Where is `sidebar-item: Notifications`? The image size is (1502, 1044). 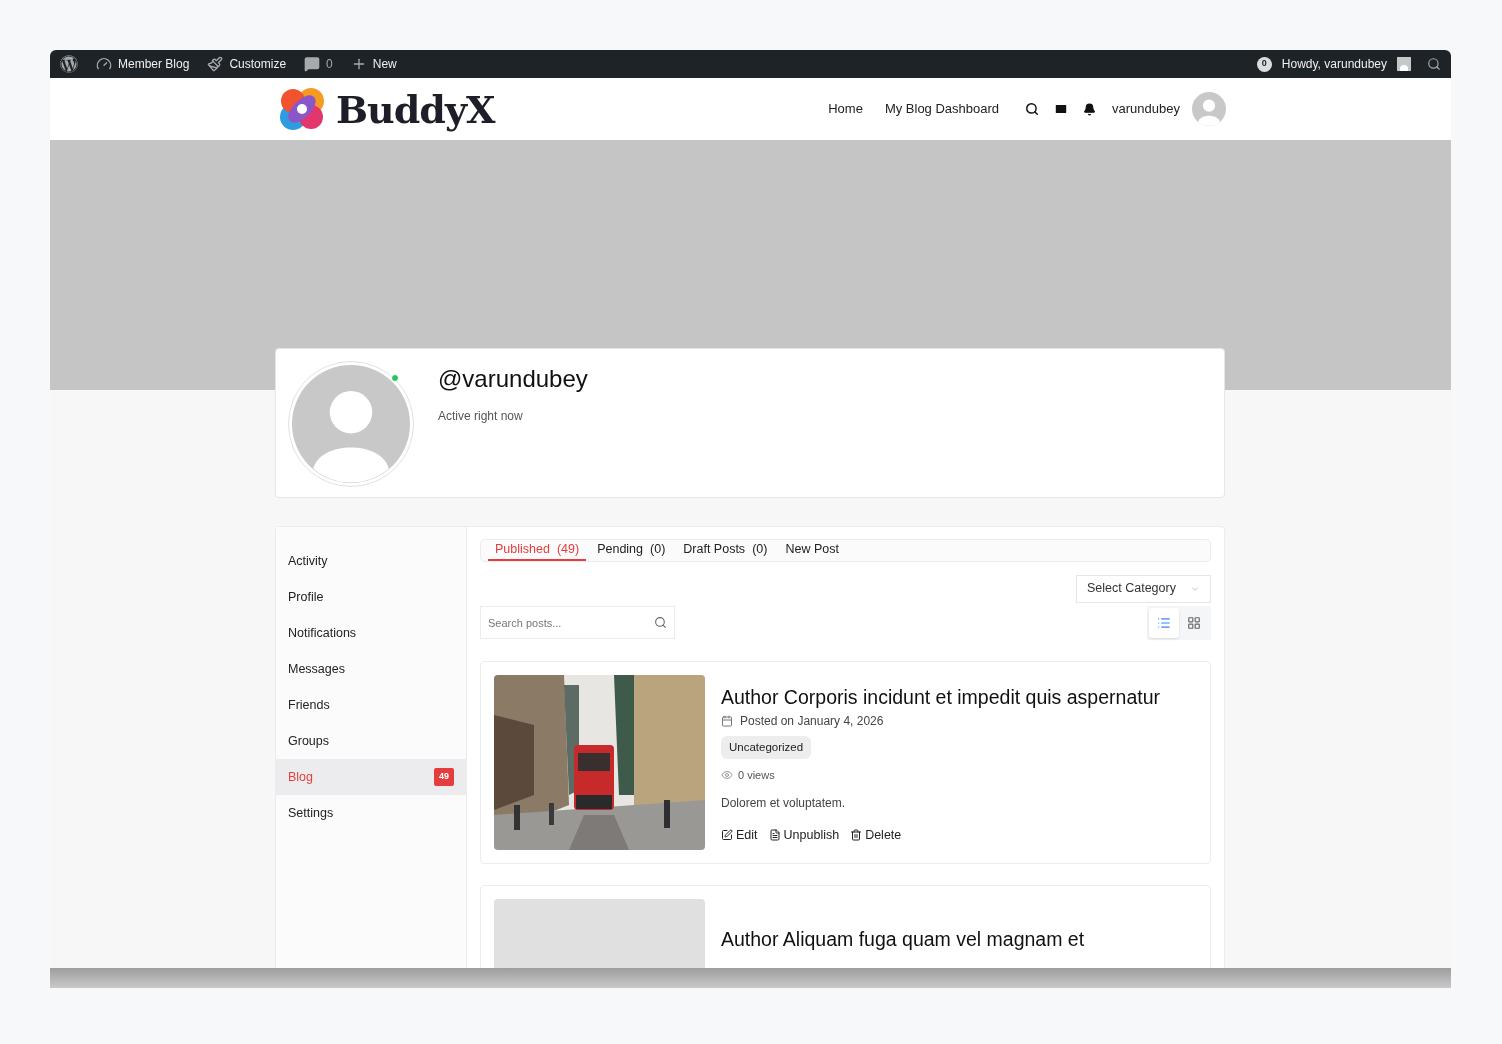
sidebar-item: Notifications is located at coordinates (371, 633).